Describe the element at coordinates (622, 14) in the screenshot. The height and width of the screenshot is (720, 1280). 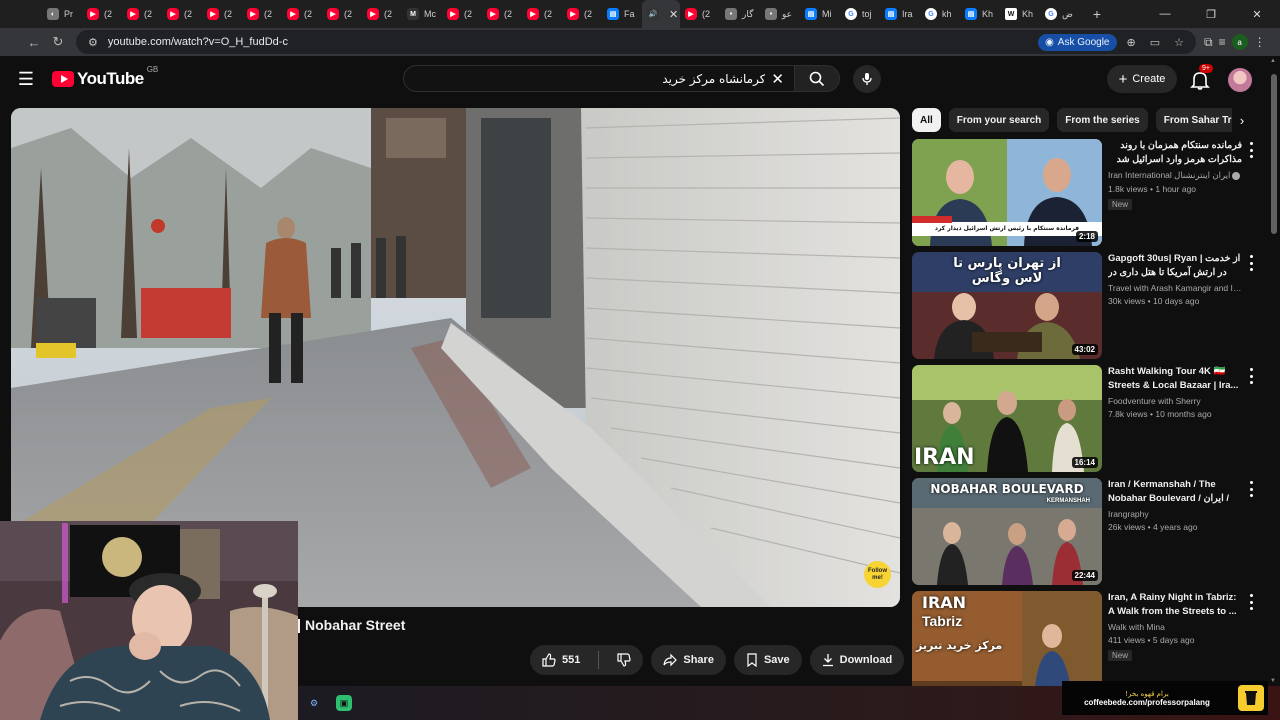
I see `browser-tab: ▤ Fa` at that location.